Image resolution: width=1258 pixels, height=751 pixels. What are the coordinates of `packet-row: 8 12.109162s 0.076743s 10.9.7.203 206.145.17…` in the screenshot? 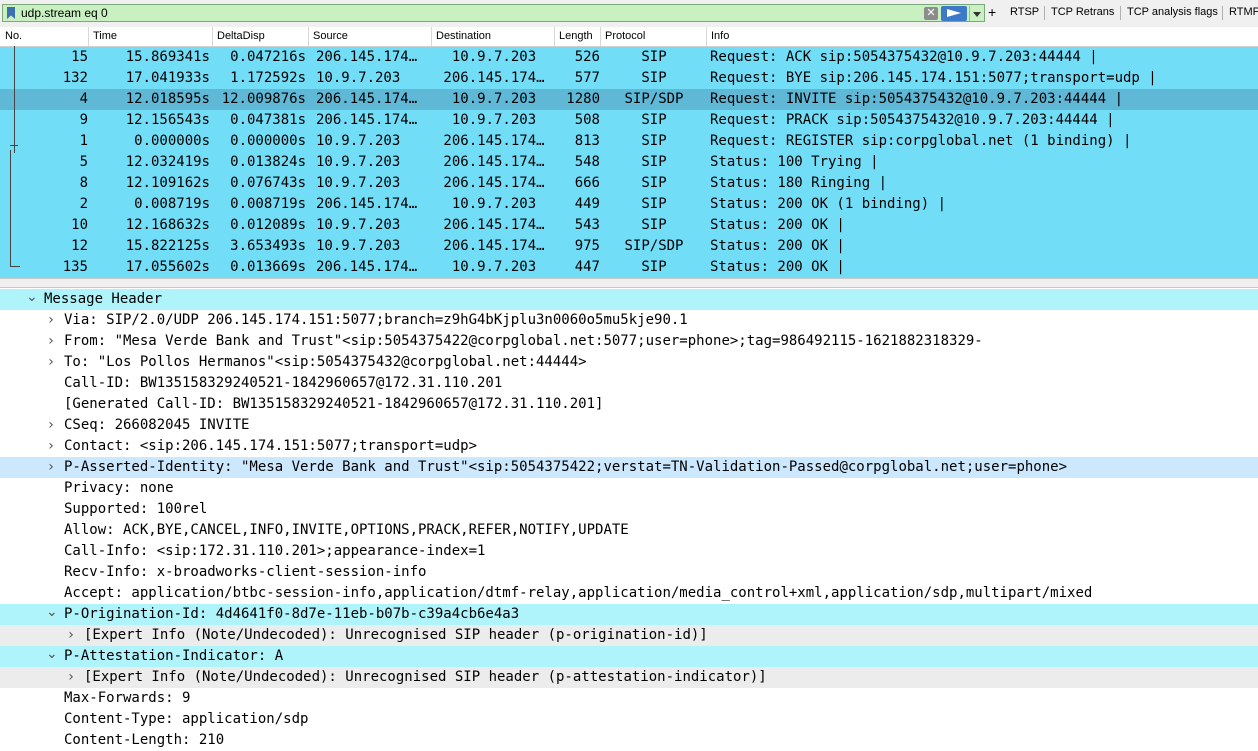 It's located at (629, 183).